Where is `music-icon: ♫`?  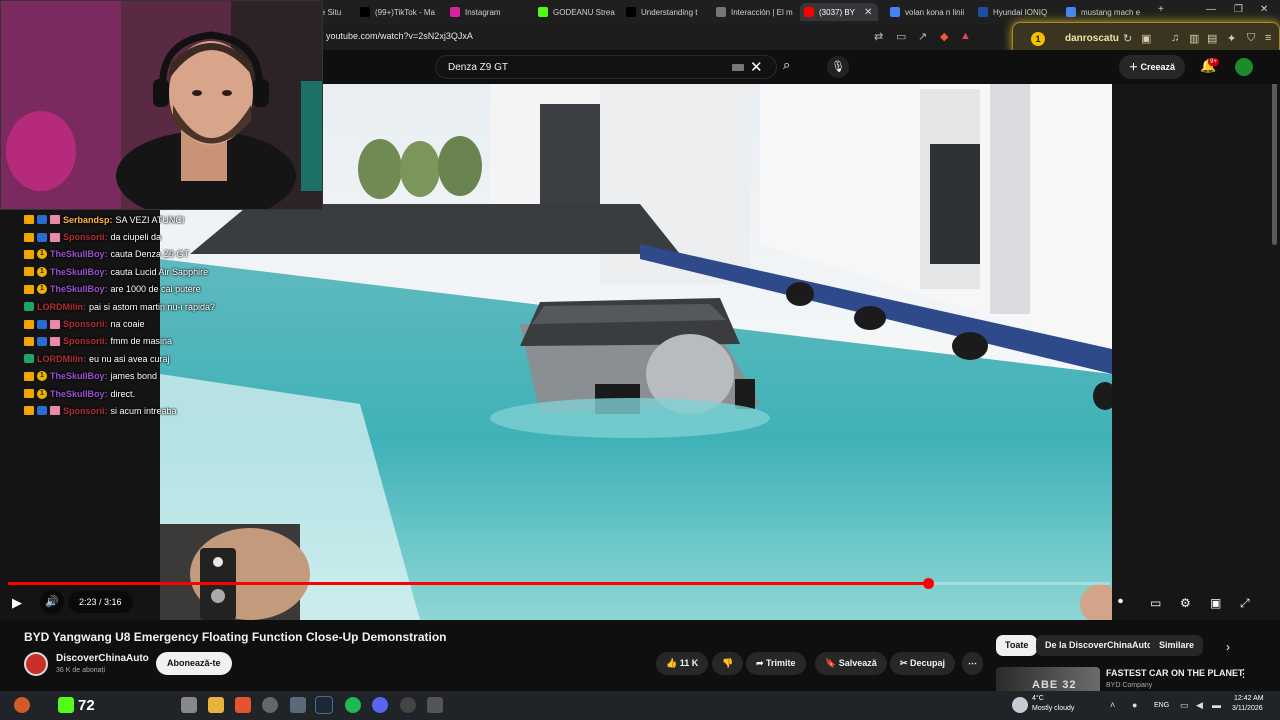 music-icon: ♫ is located at coordinates (1175, 38).